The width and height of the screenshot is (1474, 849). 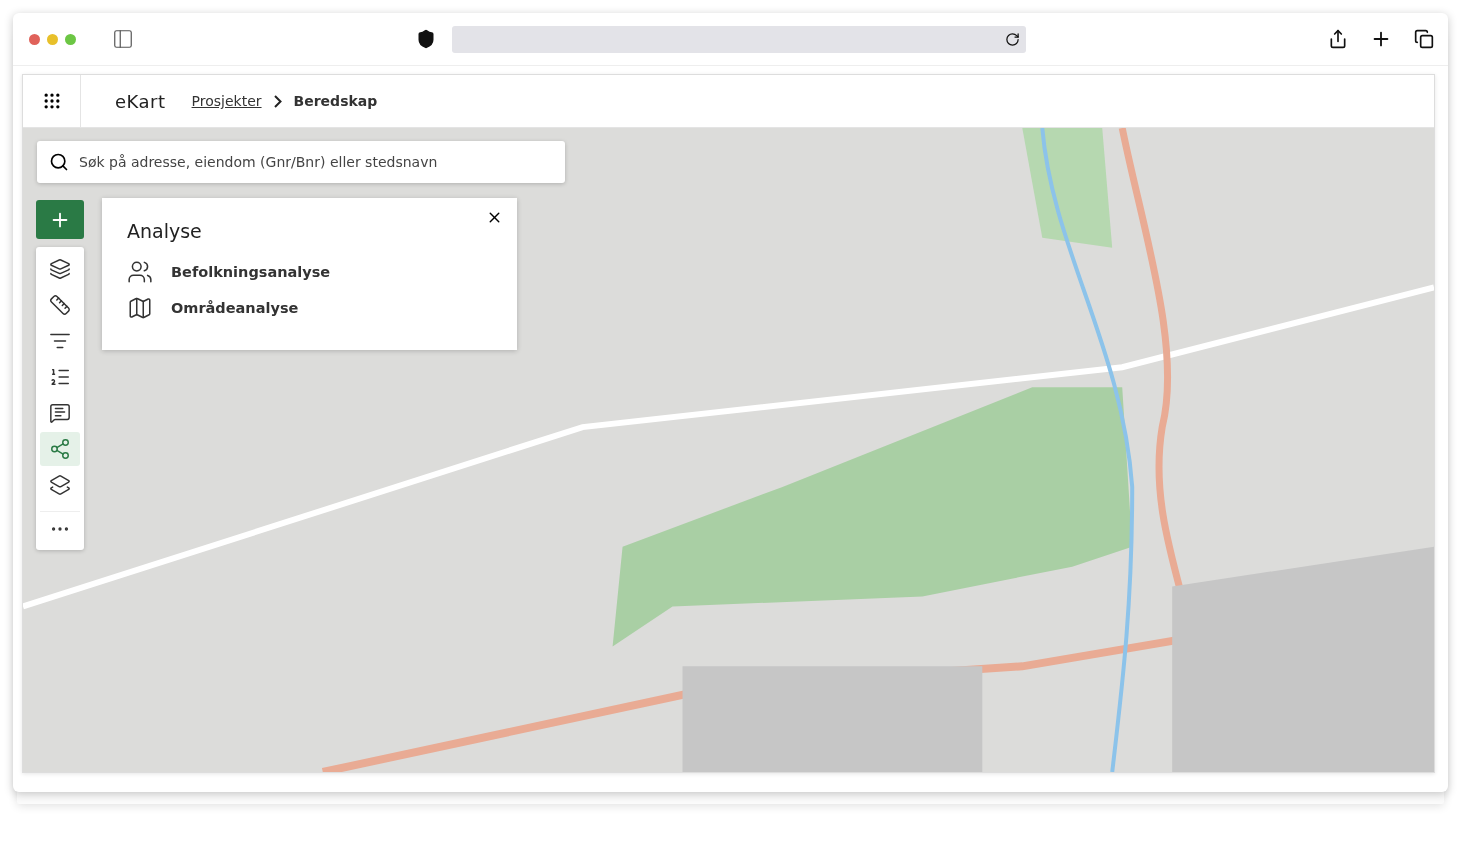 I want to click on panel-title: Analyse, so click(x=165, y=231).